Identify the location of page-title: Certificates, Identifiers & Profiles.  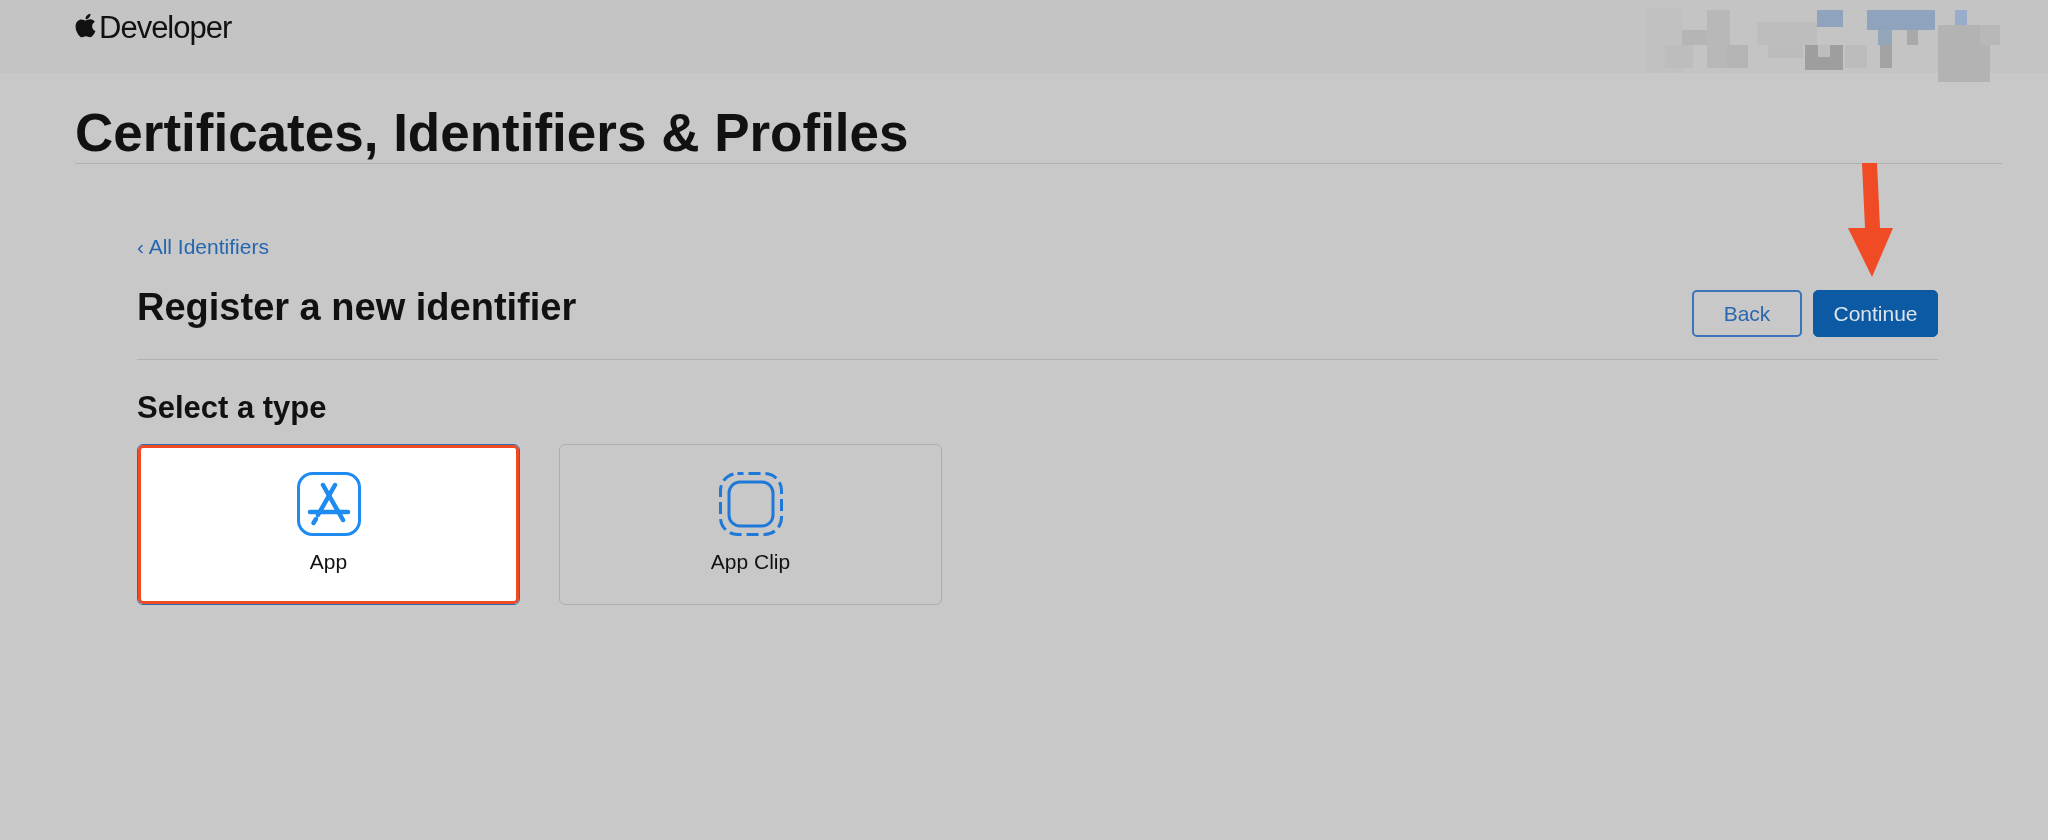
(492, 132).